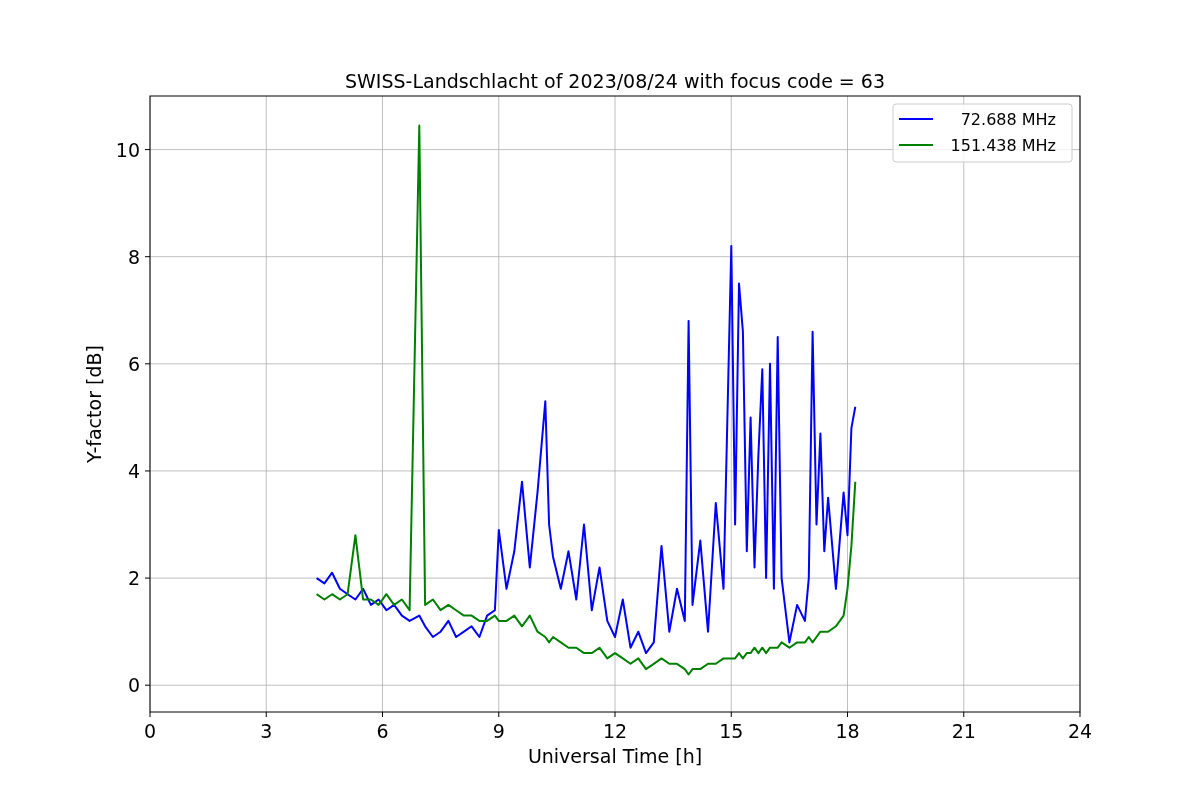 Image resolution: width=1200 pixels, height=800 pixels. I want to click on x-tick-label: 21, so click(963, 731).